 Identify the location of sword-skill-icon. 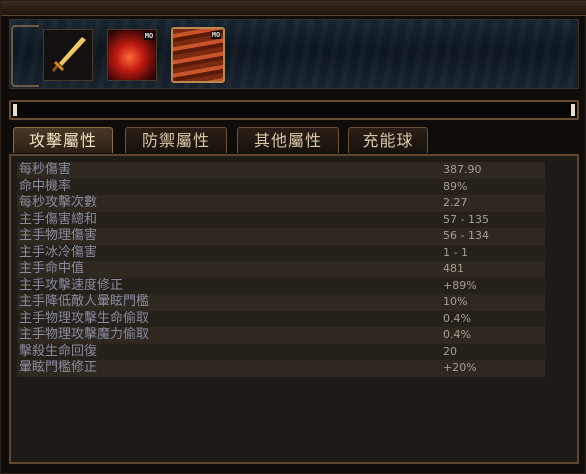
(68, 55).